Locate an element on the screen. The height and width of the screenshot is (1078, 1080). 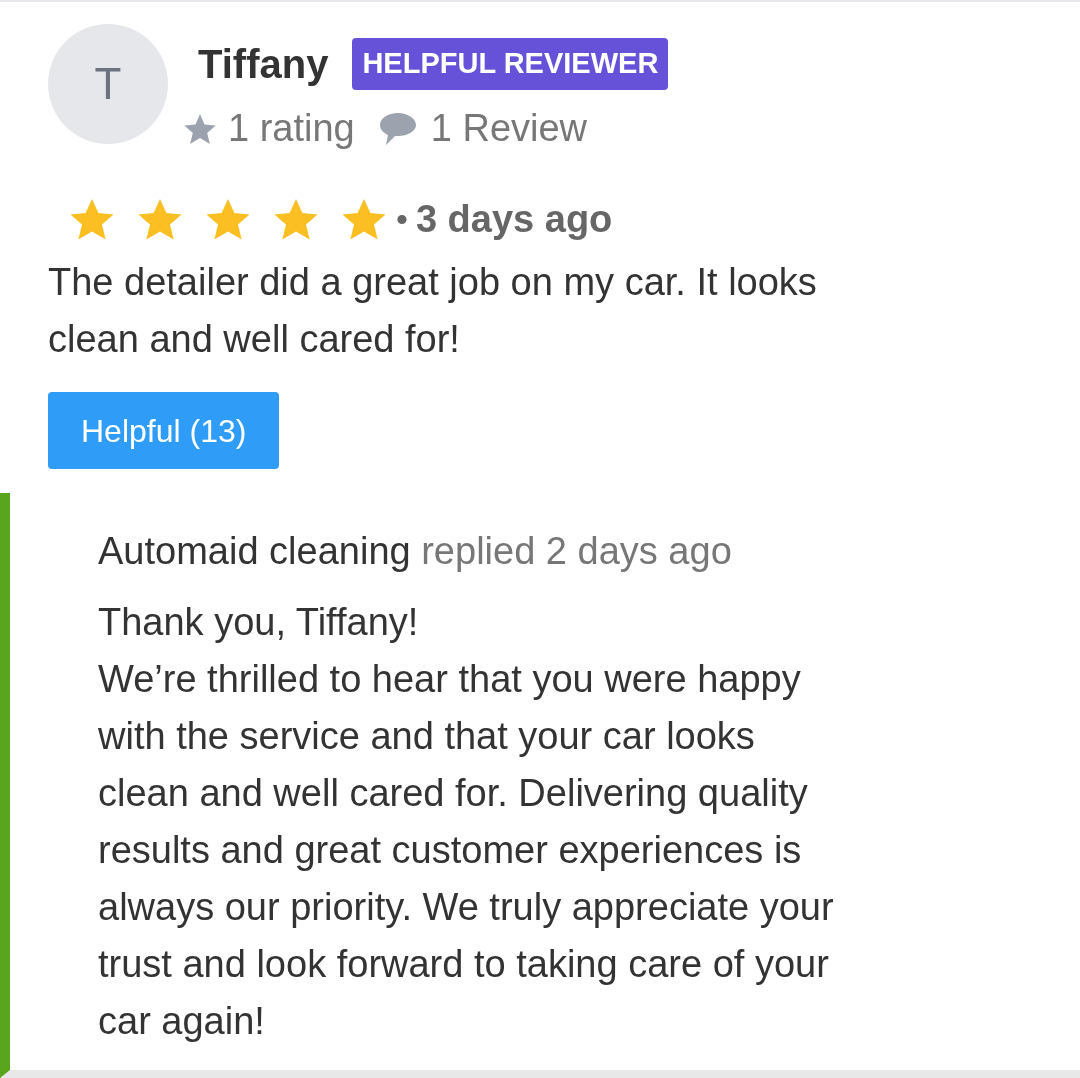
review-text: The detailer did a great job on my car. It looks clean and well cared for! is located at coordinates (433, 311).